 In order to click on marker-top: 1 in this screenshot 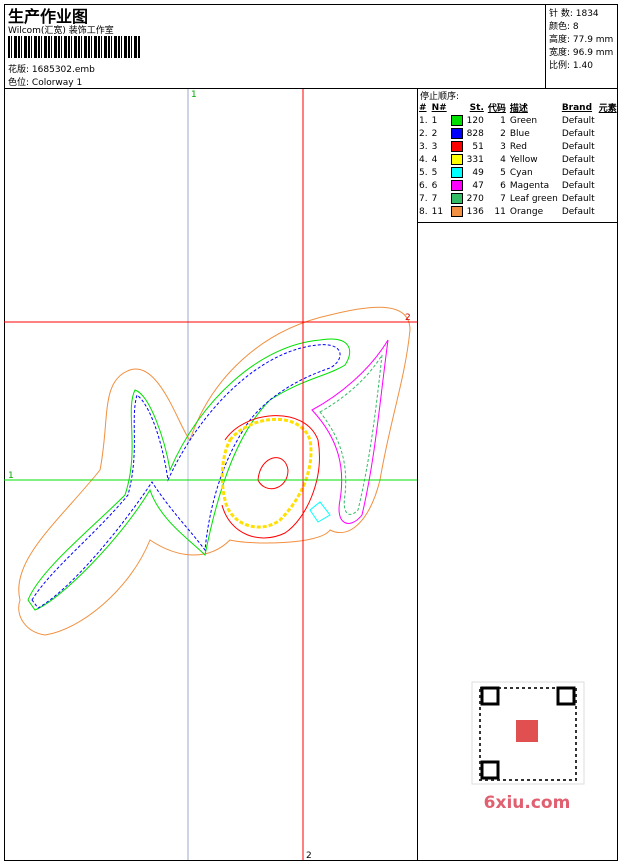, I will do `click(194, 95)`.